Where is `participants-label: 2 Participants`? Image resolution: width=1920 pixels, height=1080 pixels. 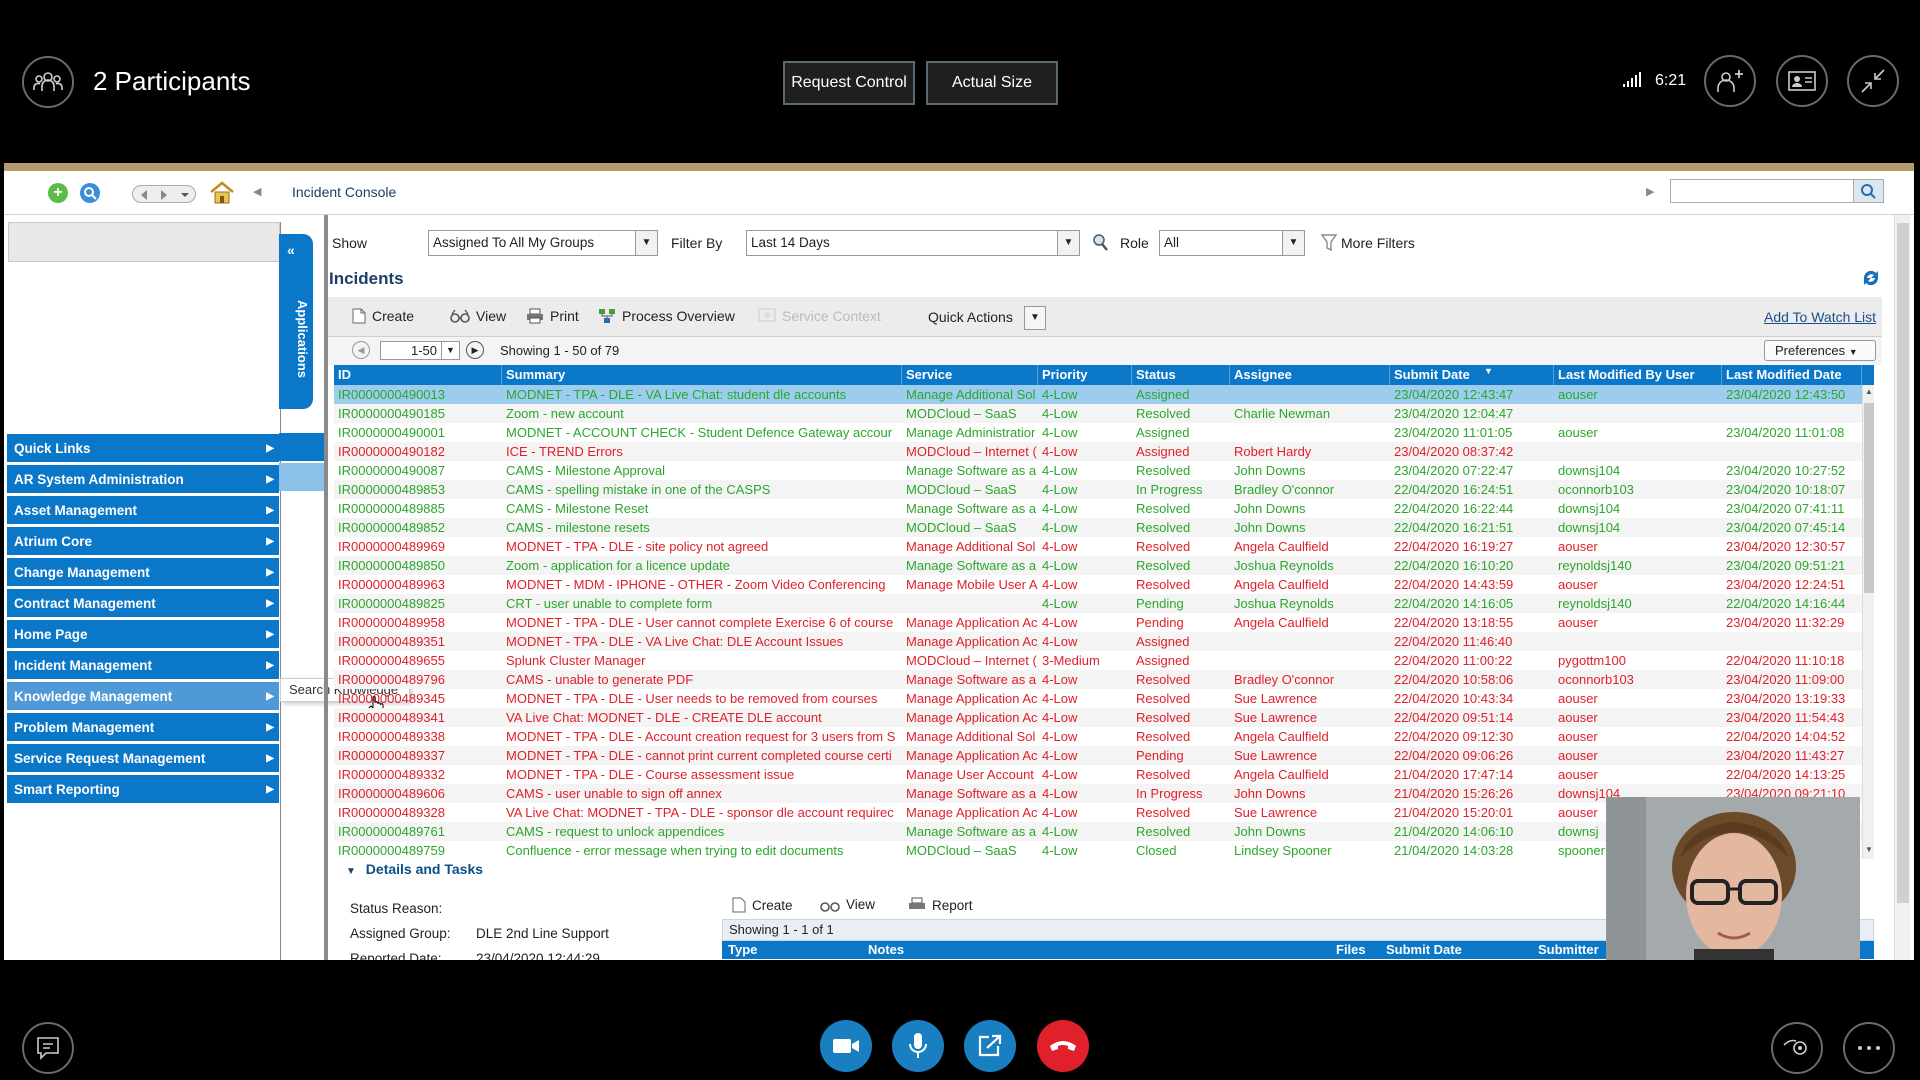 participants-label: 2 Participants is located at coordinates (172, 81).